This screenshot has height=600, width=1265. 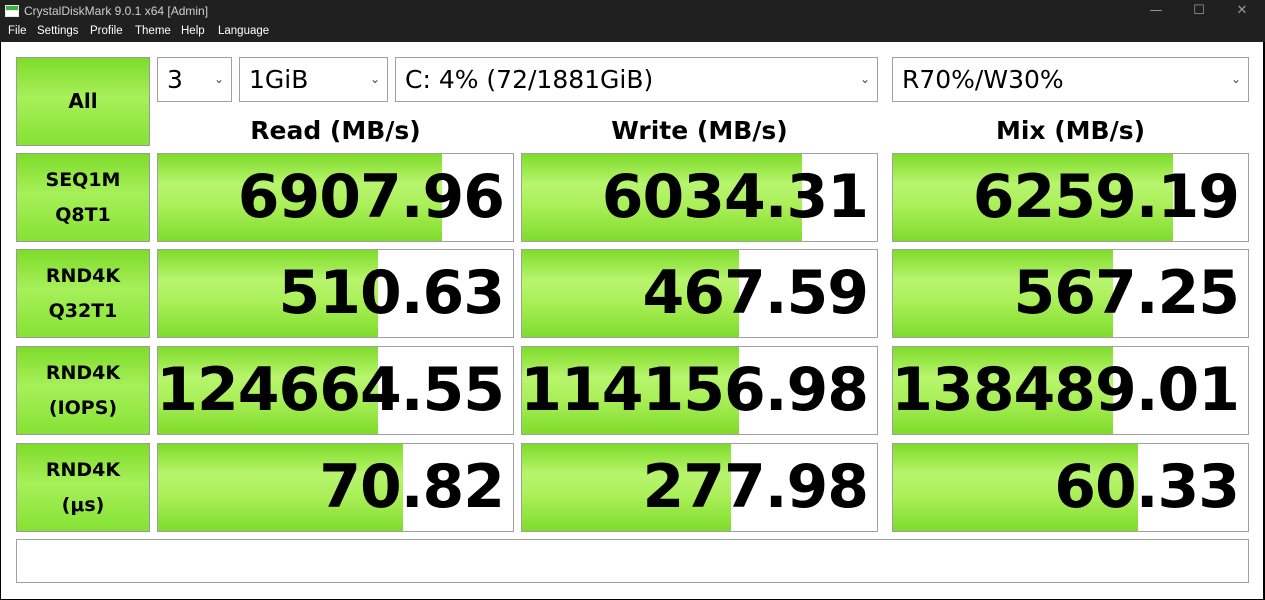 What do you see at coordinates (1242, 11) in the screenshot?
I see `close-button: ✕` at bounding box center [1242, 11].